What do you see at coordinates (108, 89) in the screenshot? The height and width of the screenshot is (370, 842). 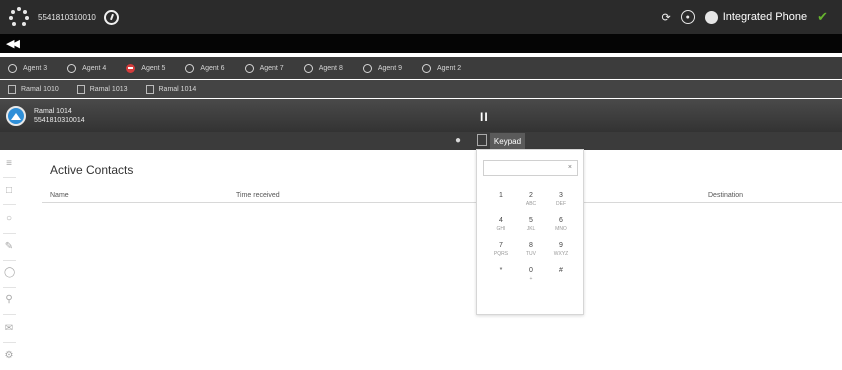 I see `extension-label: Ramal 1013` at bounding box center [108, 89].